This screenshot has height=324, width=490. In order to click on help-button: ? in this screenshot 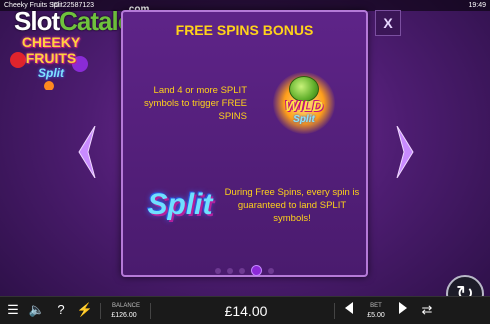, I will do `click(61, 310)`.